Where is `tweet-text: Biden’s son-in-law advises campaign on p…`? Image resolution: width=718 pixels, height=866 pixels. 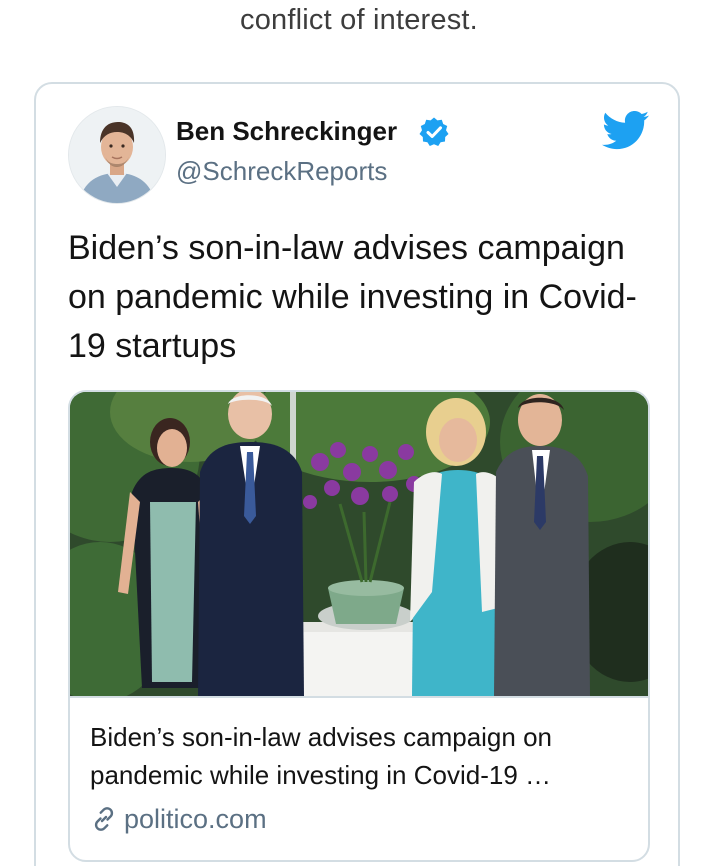
tweet-text: Biden’s son-in-law advises campaign on p… is located at coordinates (352, 297).